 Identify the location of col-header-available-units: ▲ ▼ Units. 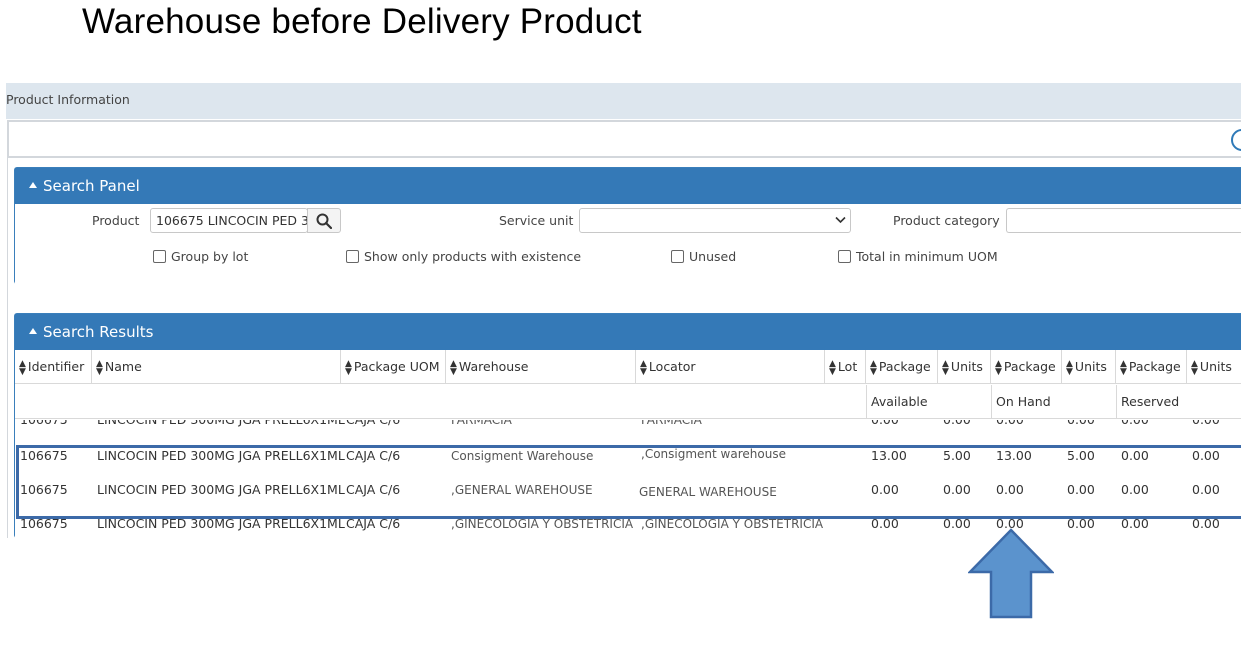
(964, 367).